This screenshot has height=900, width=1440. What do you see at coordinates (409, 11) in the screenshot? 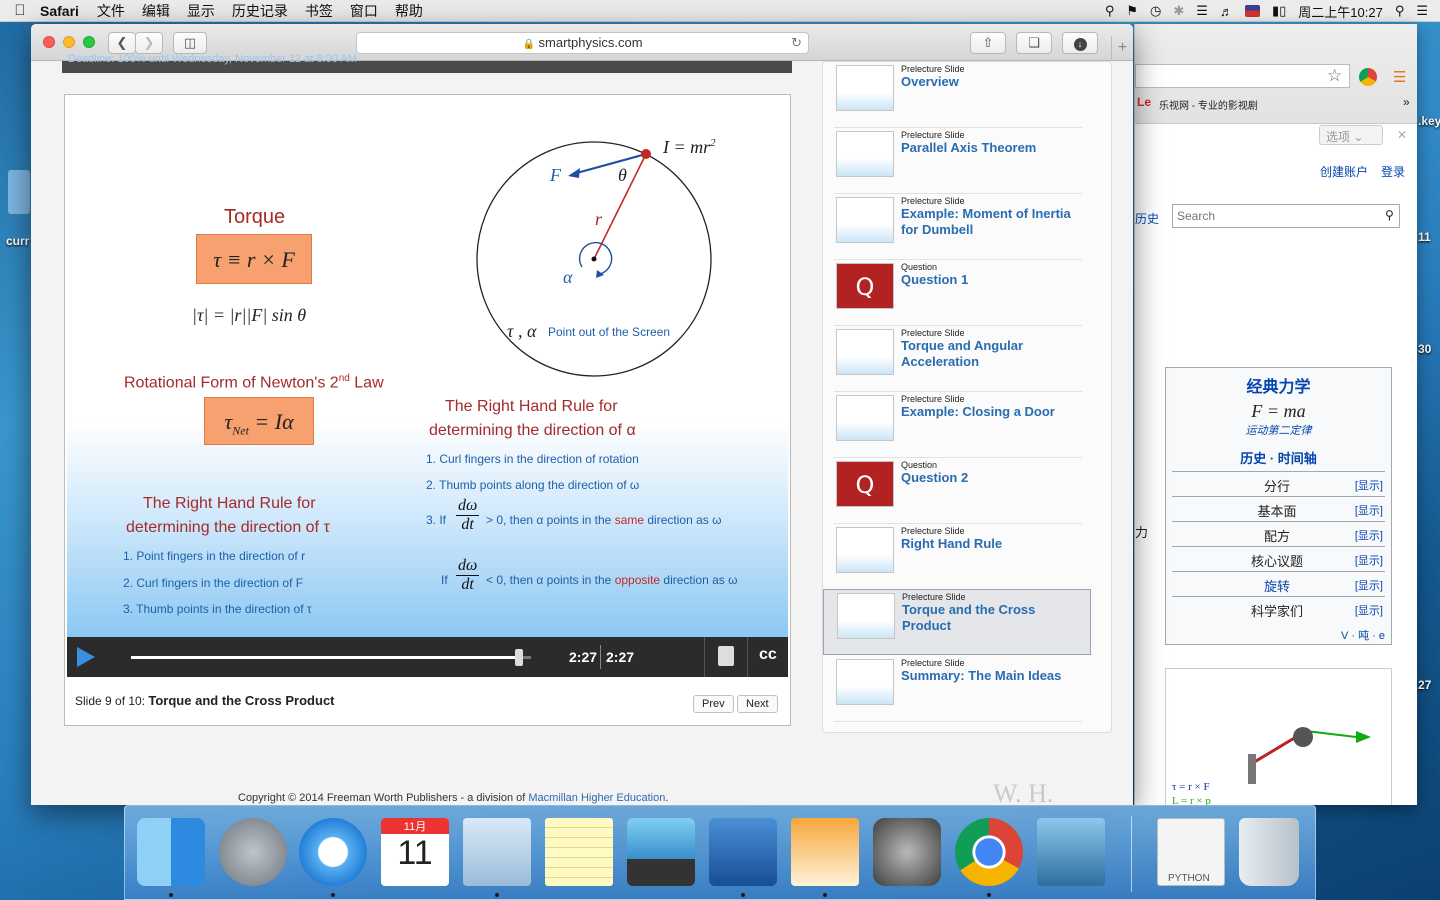
I see `menu-help: 帮助` at bounding box center [409, 11].